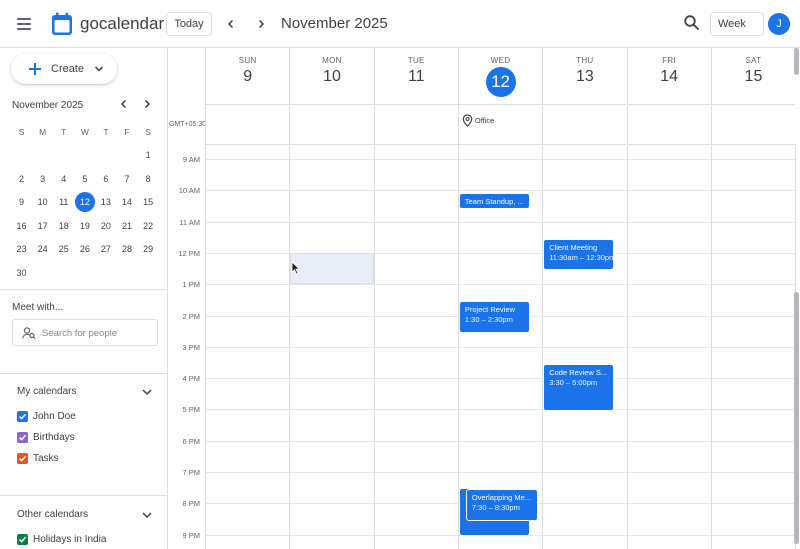 This screenshot has height=549, width=800. I want to click on day-header: MON 10, so click(331, 76).